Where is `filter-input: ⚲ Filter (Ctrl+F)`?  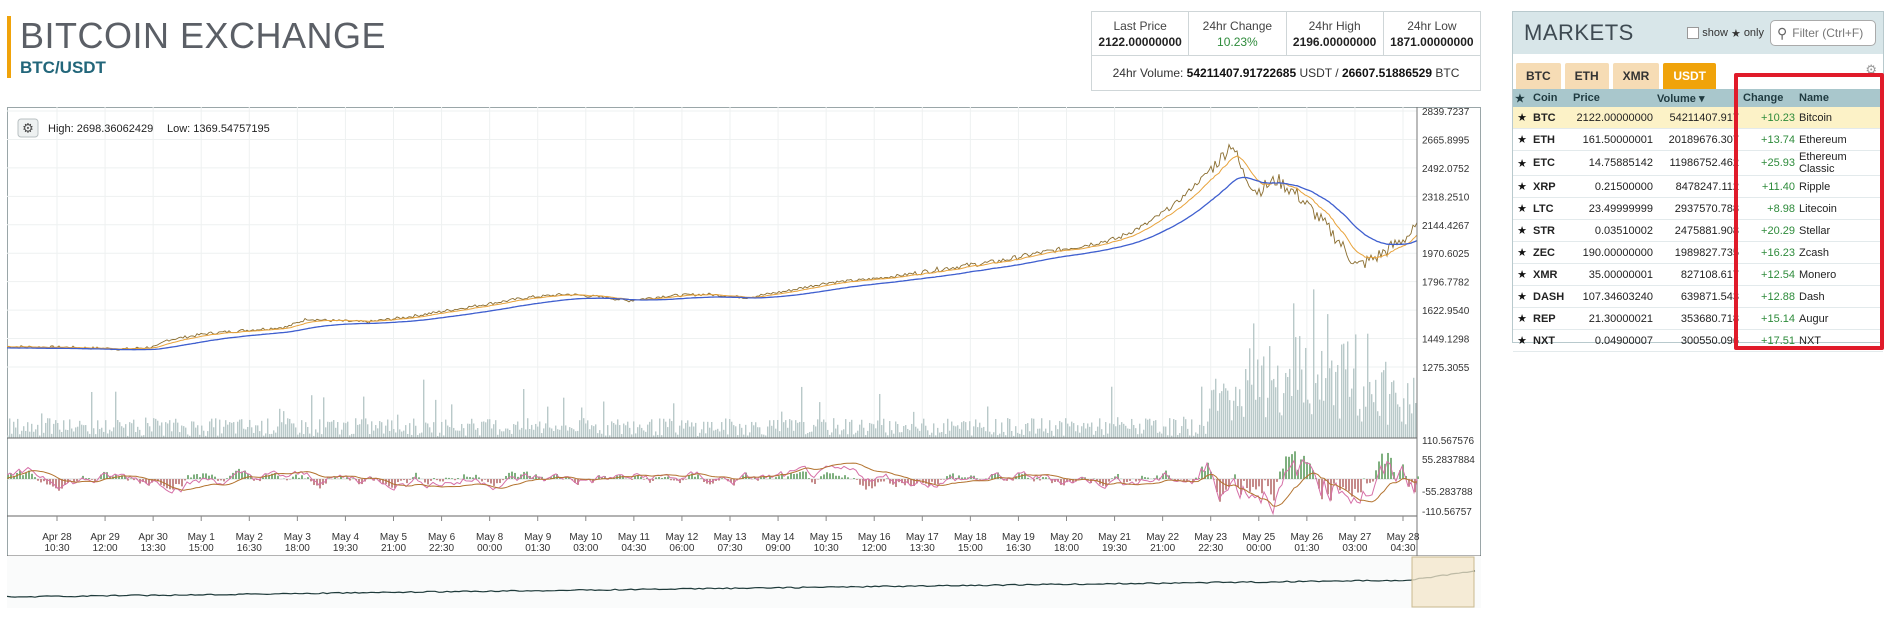
filter-input: ⚲ Filter (Ctrl+F) is located at coordinates (1823, 33).